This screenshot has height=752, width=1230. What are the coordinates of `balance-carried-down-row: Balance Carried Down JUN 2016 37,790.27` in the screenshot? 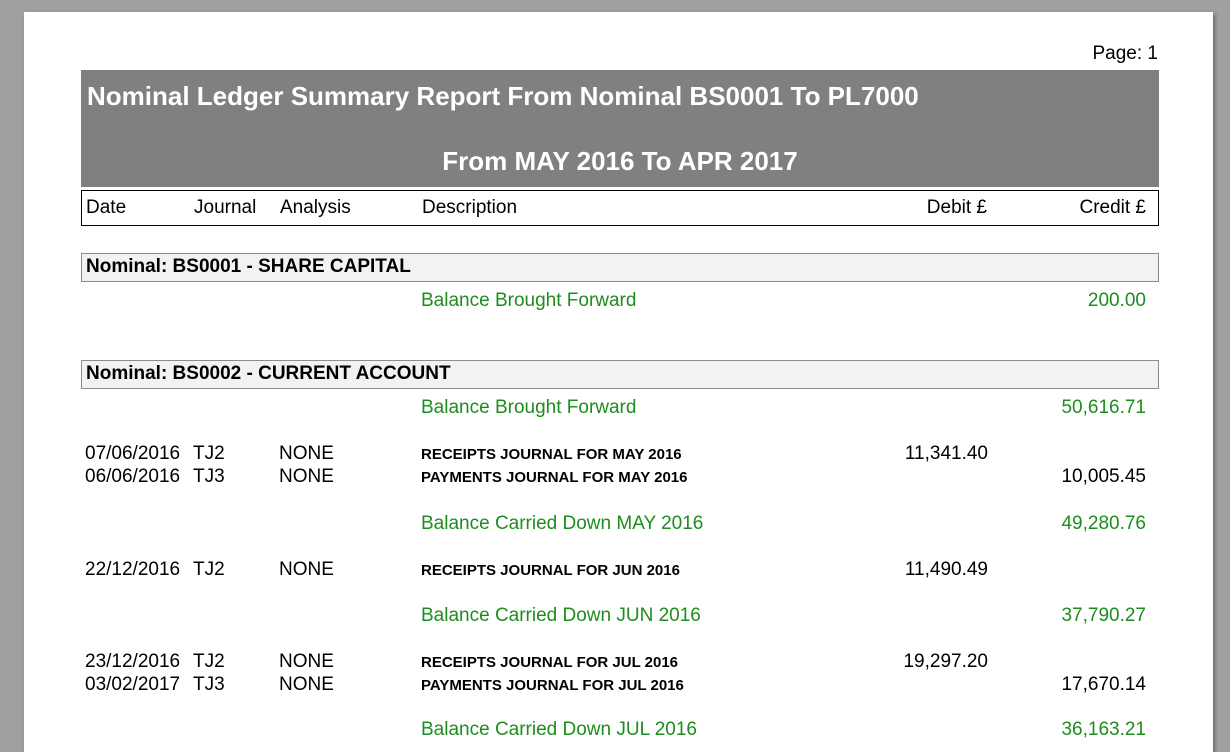 It's located at (620, 616).